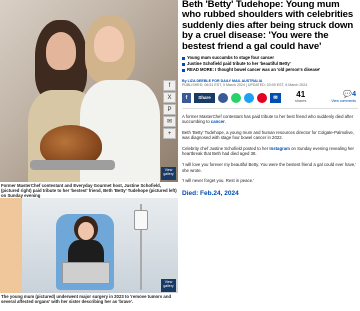  What do you see at coordinates (86, 273) in the screenshot?
I see `laptop` at bounding box center [86, 273].